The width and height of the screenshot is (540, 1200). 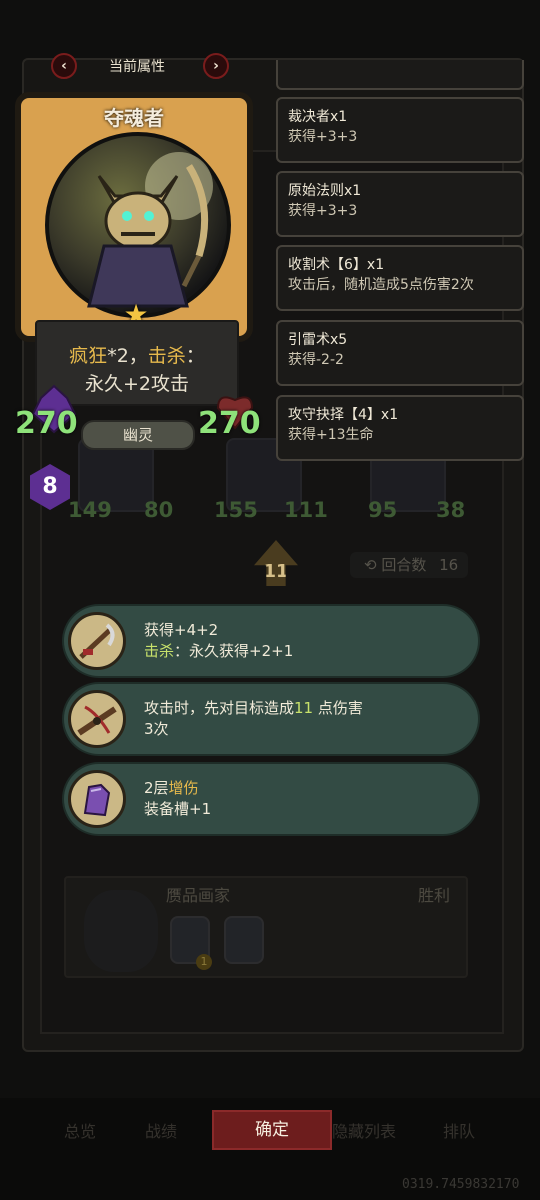 What do you see at coordinates (97, 719) in the screenshot?
I see `crossbow-icon` at bounding box center [97, 719].